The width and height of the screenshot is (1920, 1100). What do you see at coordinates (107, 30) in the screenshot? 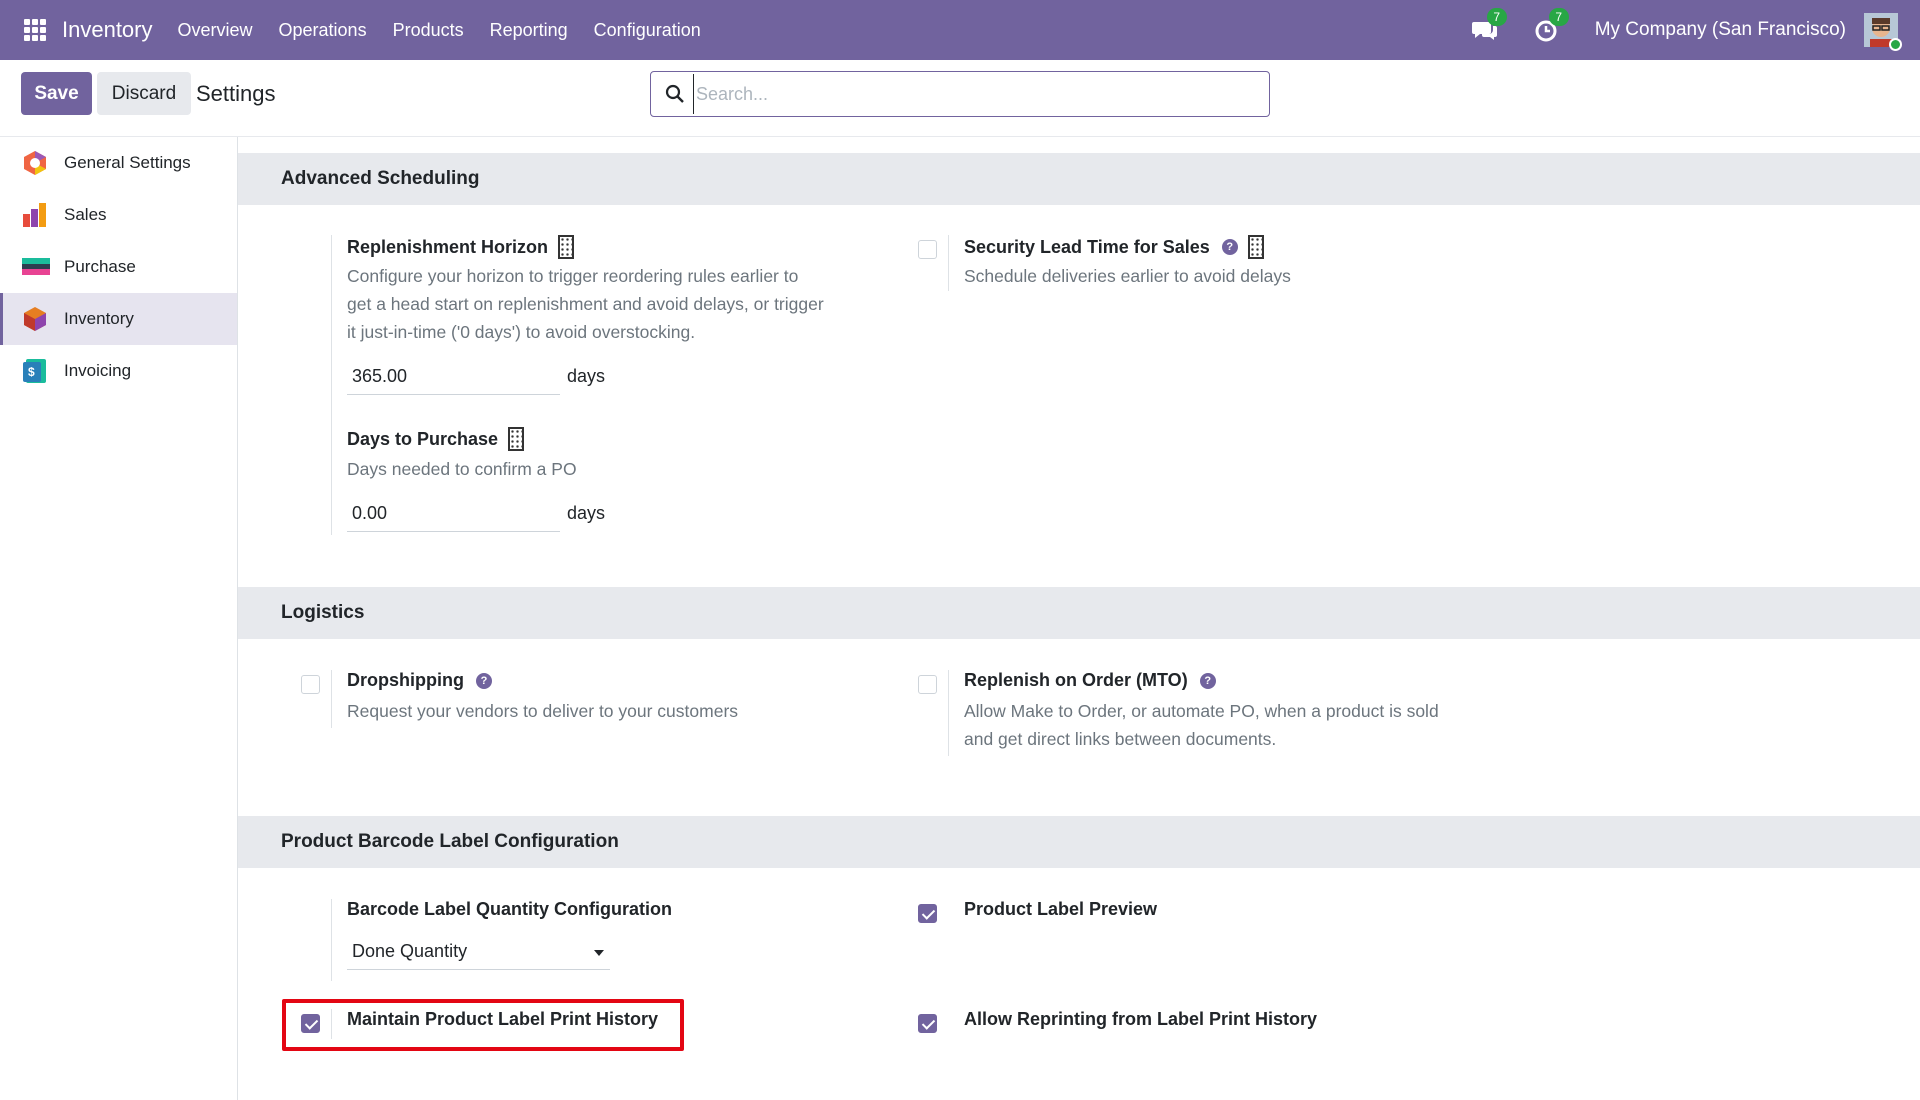
I see `app-name: Inventory` at bounding box center [107, 30].